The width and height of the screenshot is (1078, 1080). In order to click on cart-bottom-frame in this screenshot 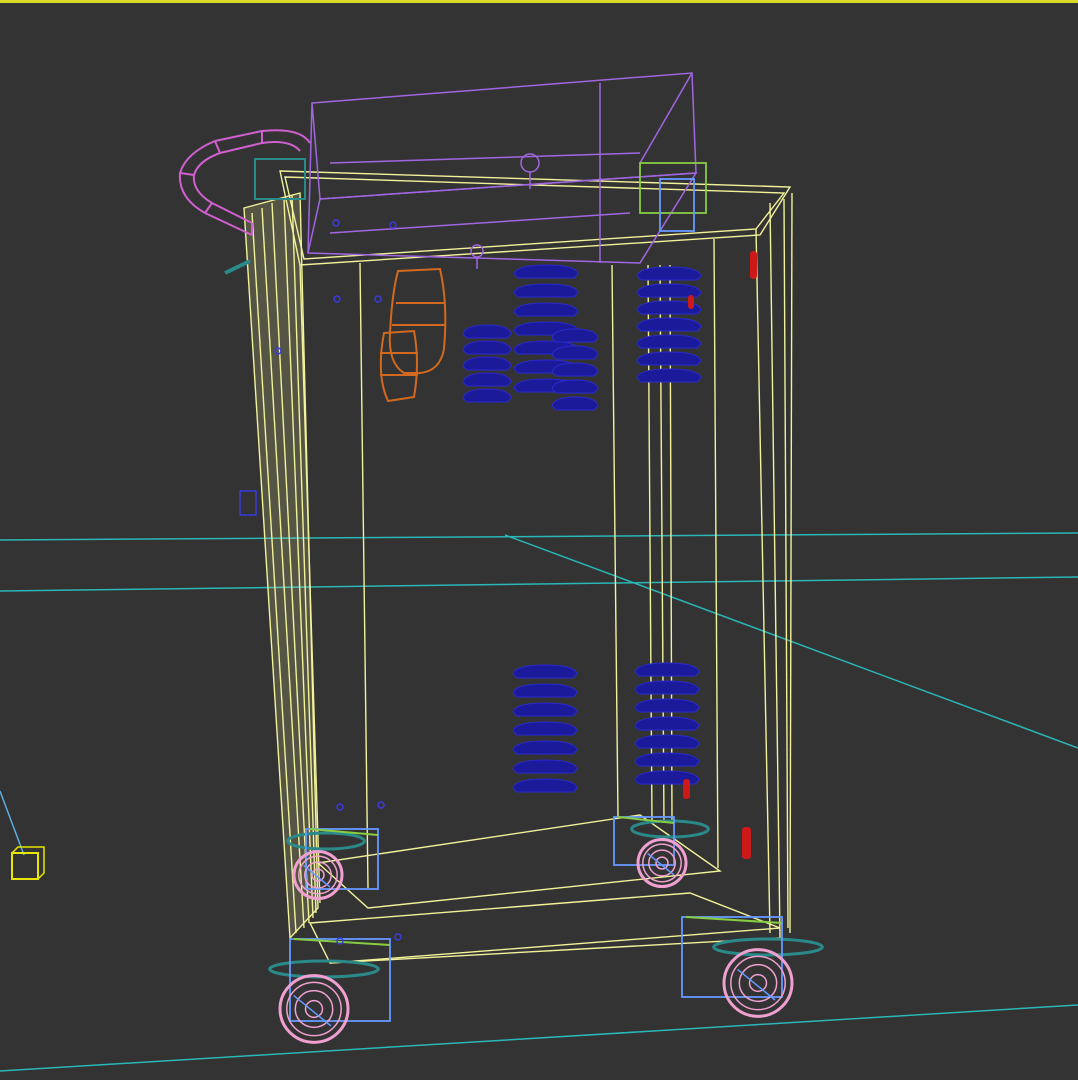, I will do `click(544, 928)`.